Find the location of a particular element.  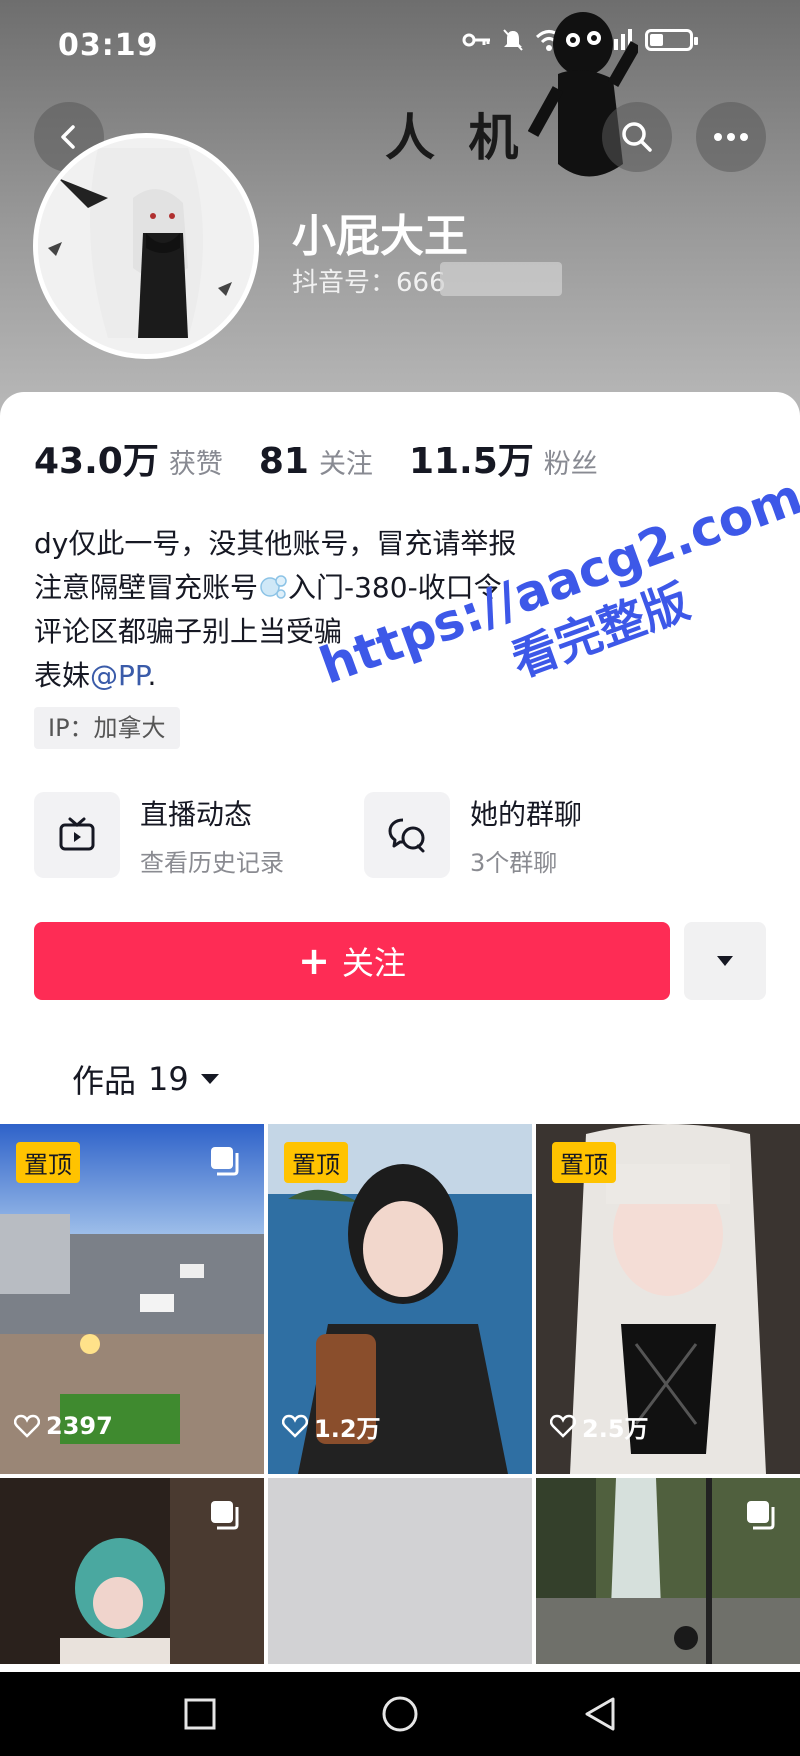

search-button is located at coordinates (637, 137).